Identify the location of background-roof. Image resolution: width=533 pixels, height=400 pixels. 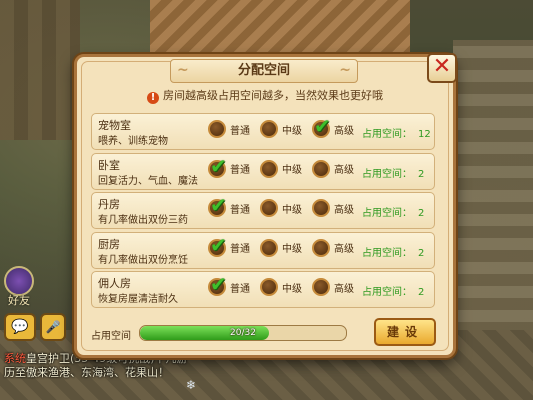
(280, 30).